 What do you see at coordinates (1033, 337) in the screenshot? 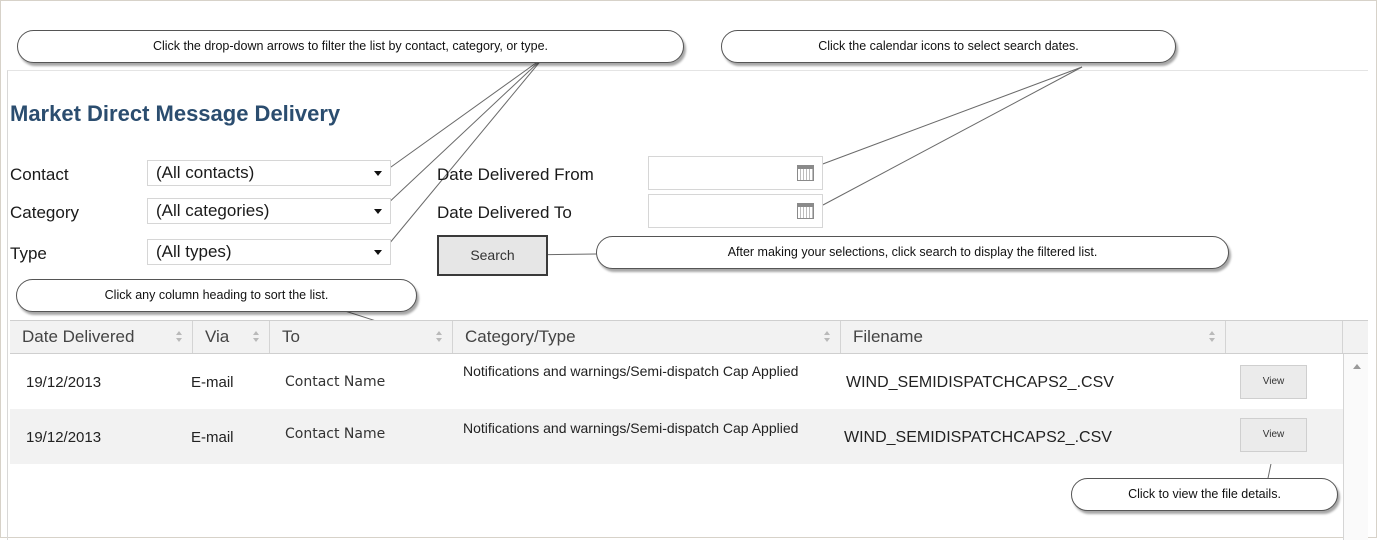
I see `column-header-filename: Filename` at bounding box center [1033, 337].